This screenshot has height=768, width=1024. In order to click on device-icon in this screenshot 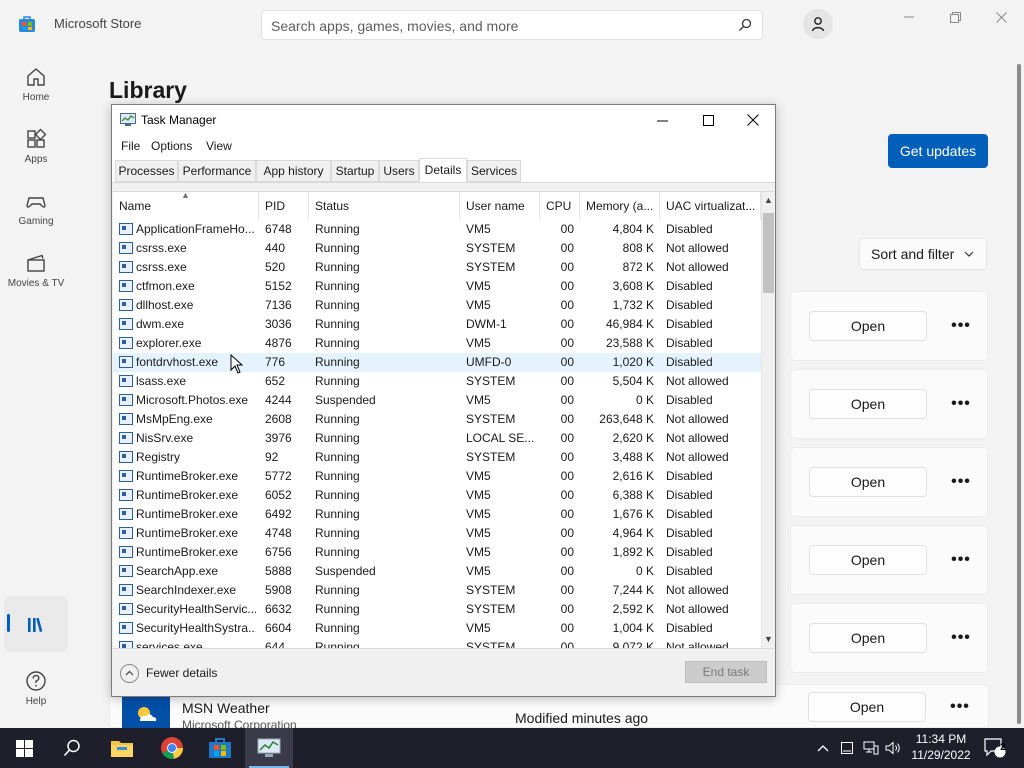, I will do `click(847, 748)`.